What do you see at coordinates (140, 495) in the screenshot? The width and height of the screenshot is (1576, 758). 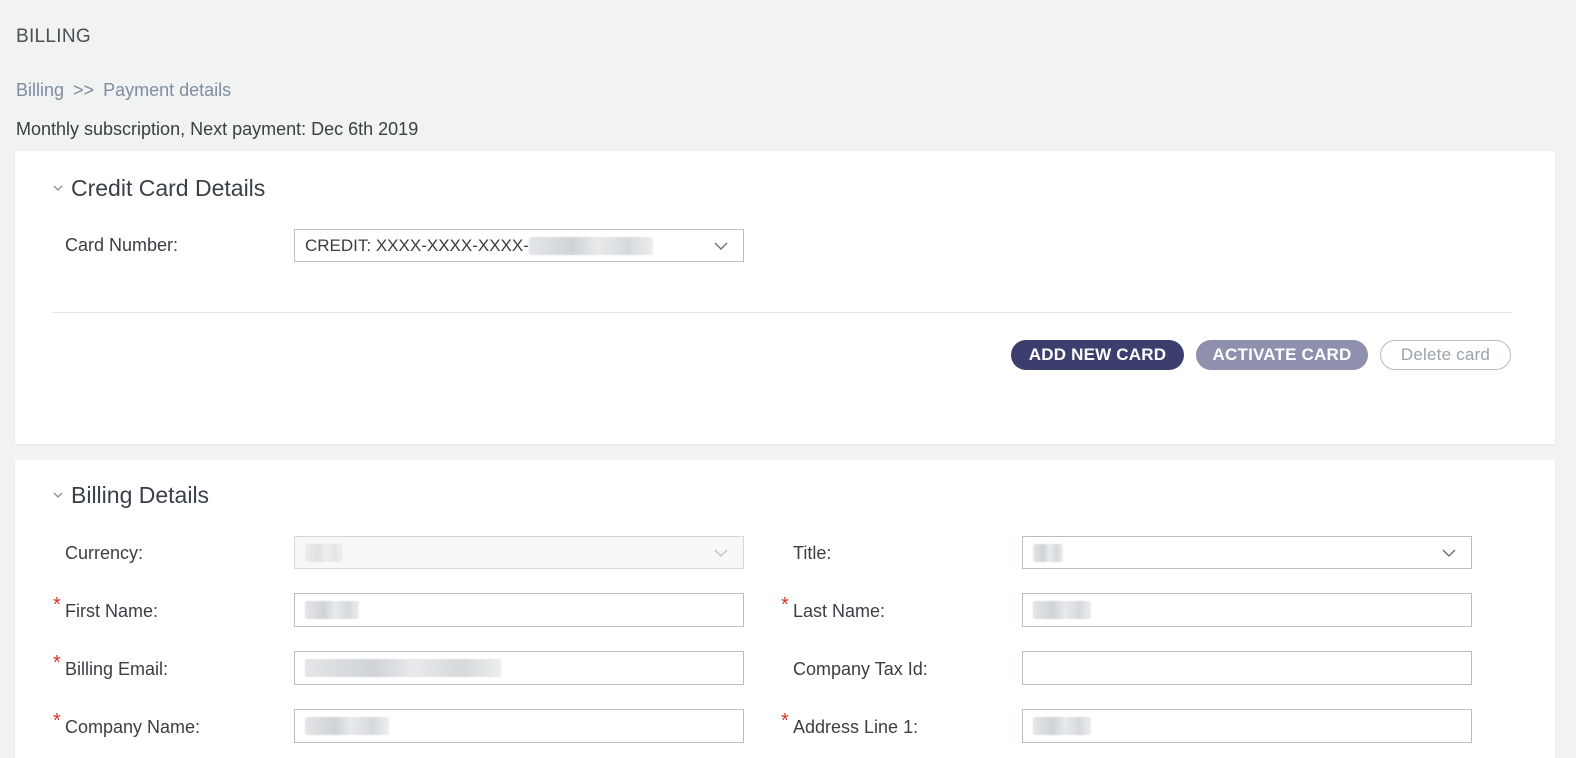 I see `billing-details-title: Billing Details` at bounding box center [140, 495].